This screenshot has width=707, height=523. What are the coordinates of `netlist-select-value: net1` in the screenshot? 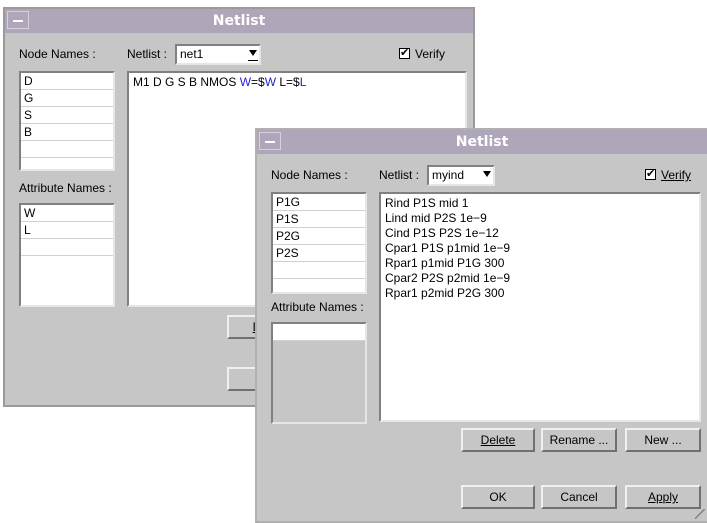 It's located at (192, 54).